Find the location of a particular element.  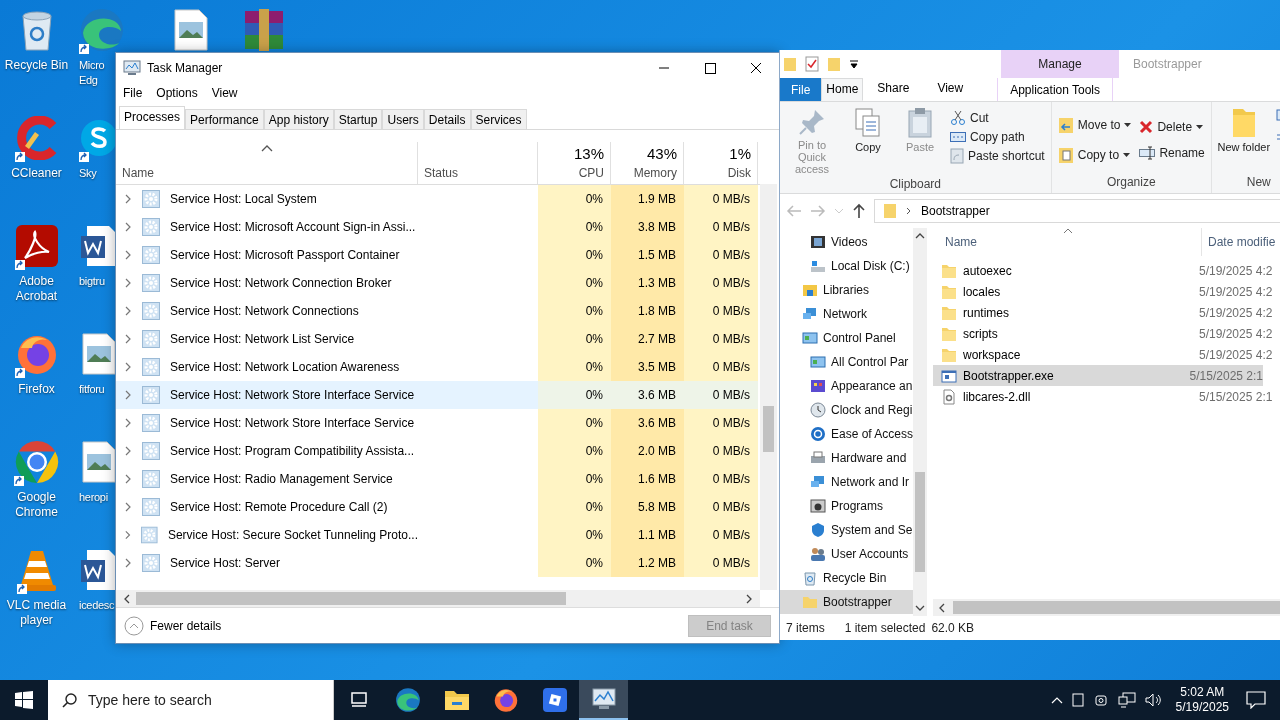

tab: Details is located at coordinates (447, 119).